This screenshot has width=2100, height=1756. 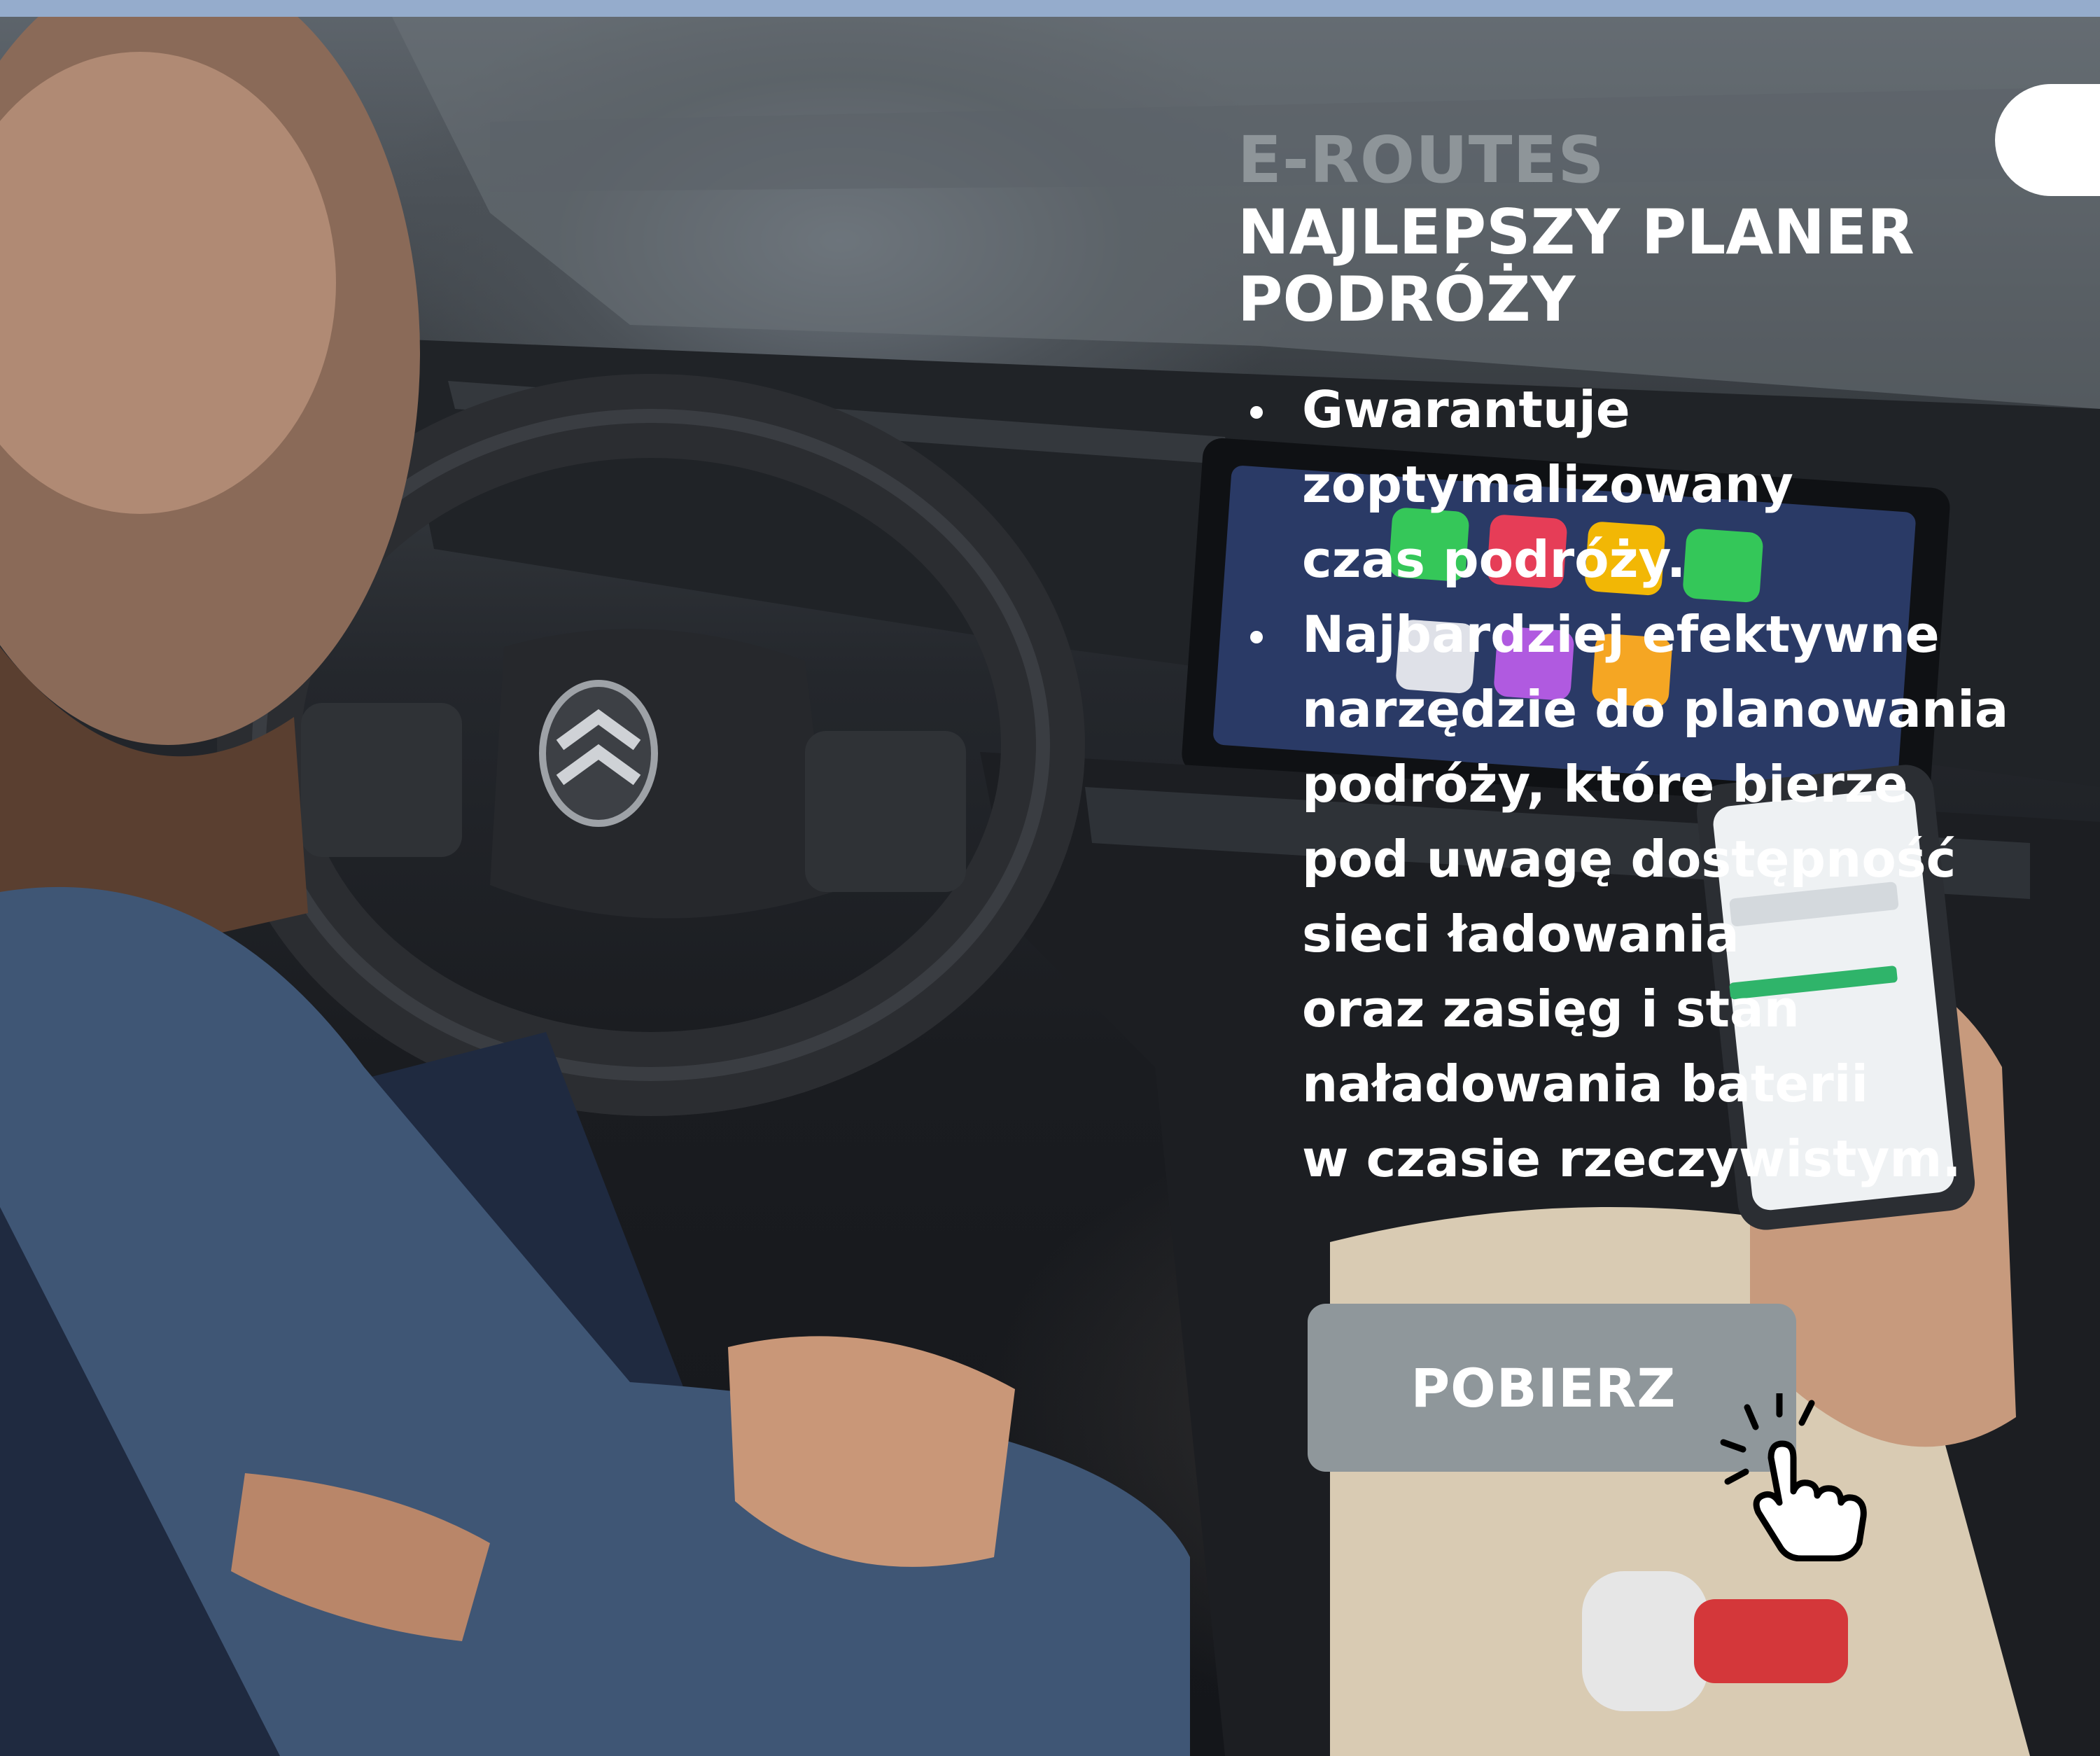 What do you see at coordinates (1543, 1388) in the screenshot?
I see `download-button-label: POBIERZ` at bounding box center [1543, 1388].